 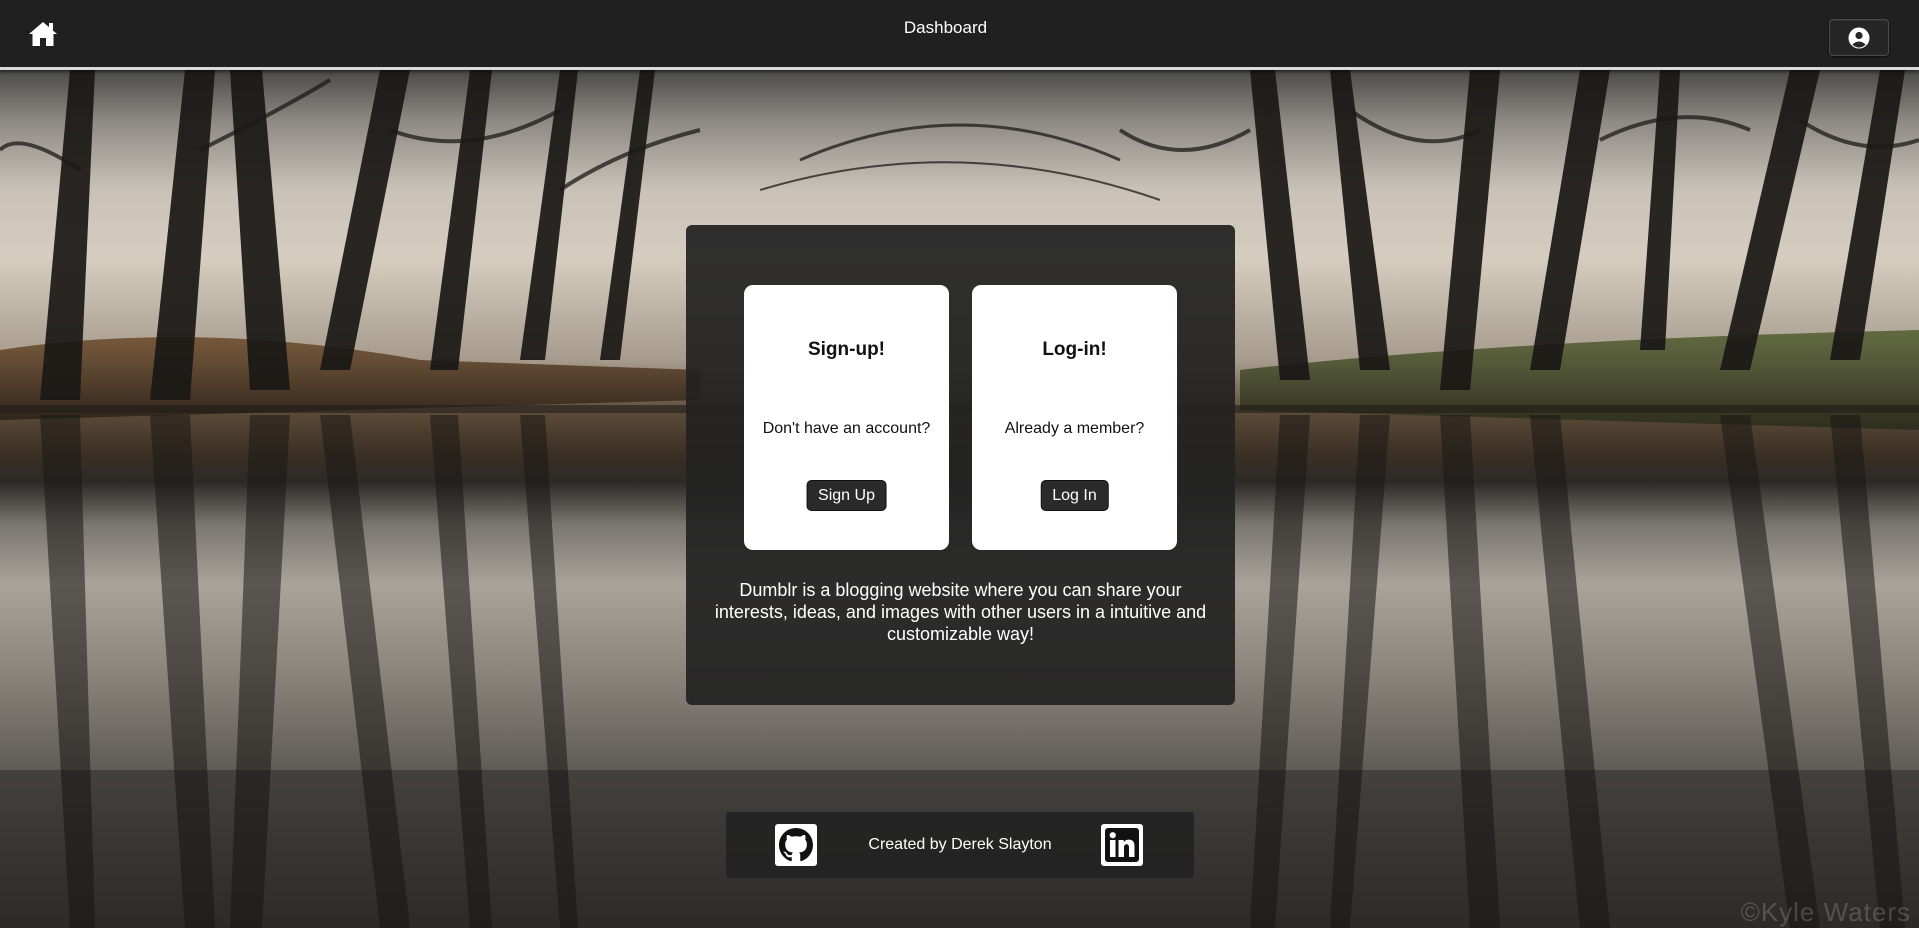 I want to click on page-title: Dashboard, so click(x=945, y=27).